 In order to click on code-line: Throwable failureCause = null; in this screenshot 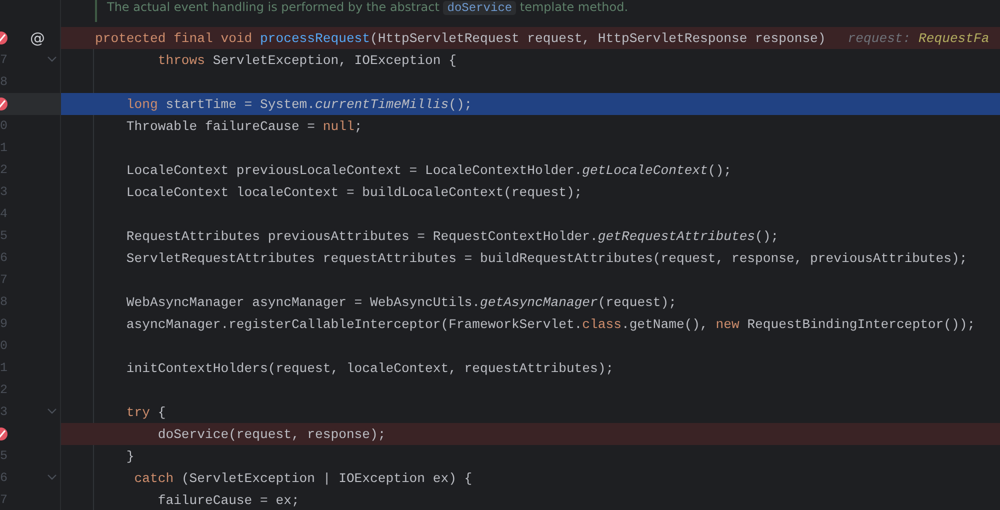, I will do `click(243, 126)`.